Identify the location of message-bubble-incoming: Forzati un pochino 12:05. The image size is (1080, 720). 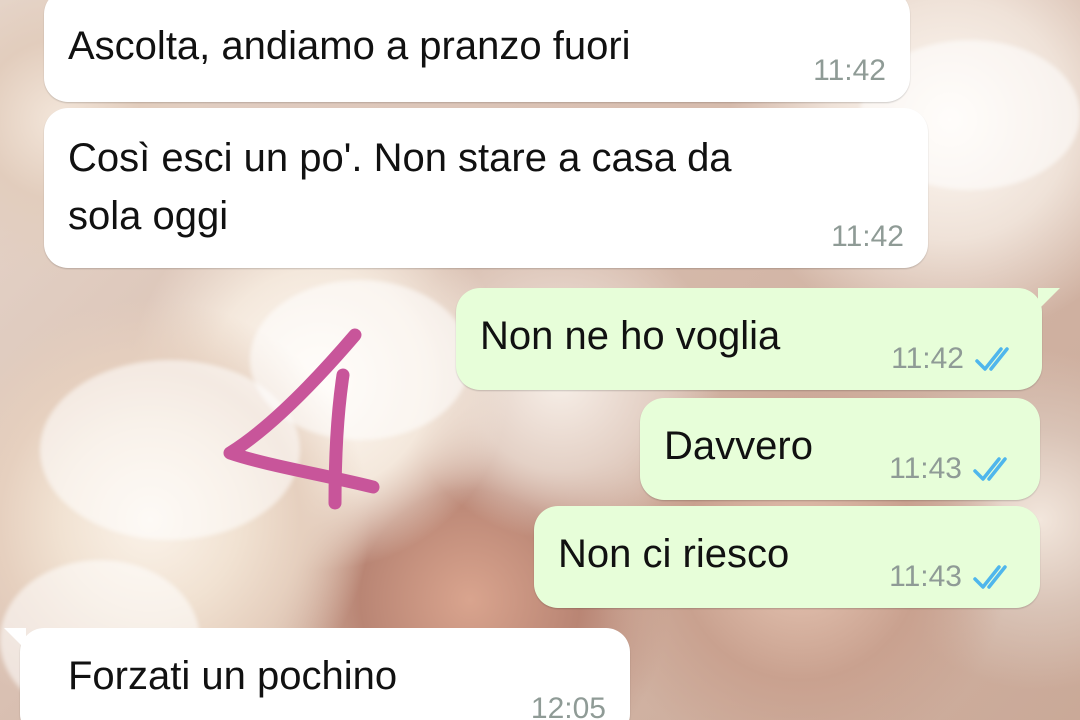
(317, 674).